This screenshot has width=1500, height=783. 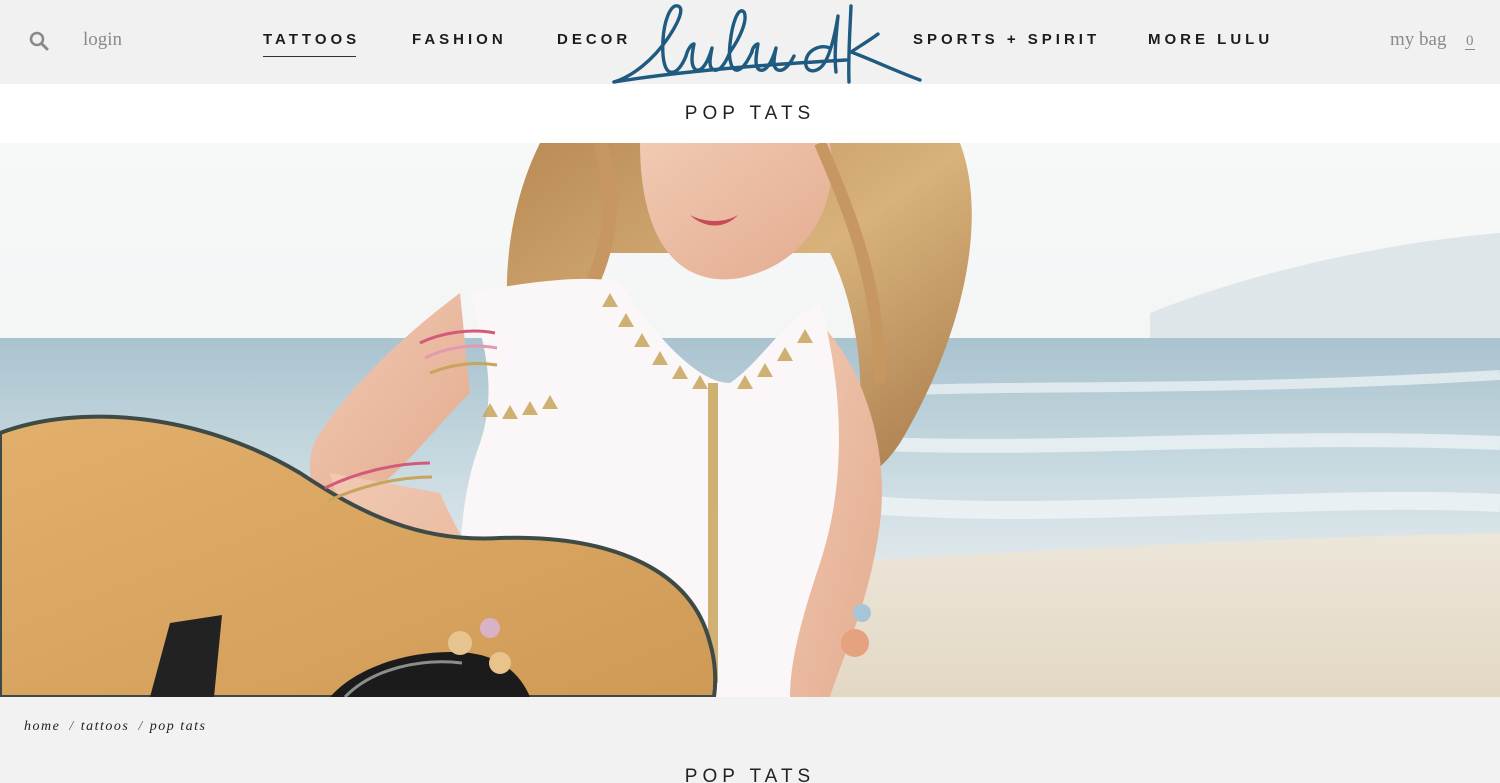 I want to click on category-bar: POP TATS, so click(x=750, y=113).